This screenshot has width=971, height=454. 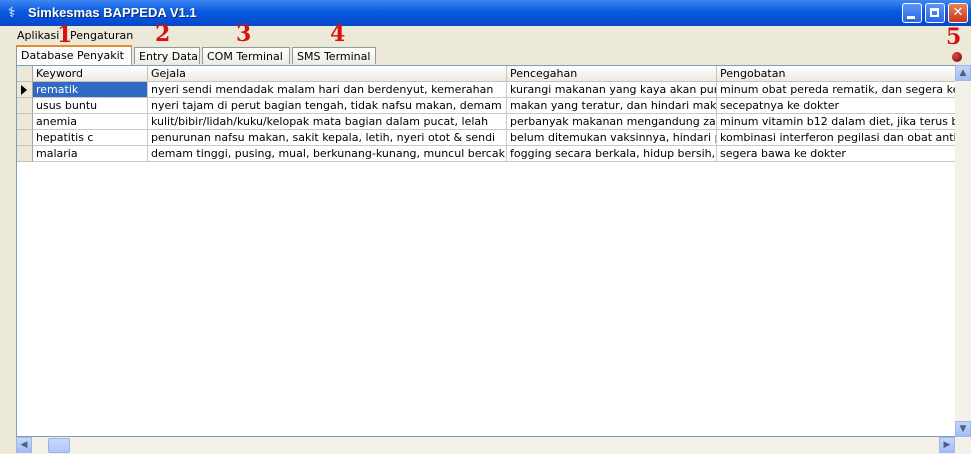 What do you see at coordinates (963, 251) in the screenshot?
I see `vertical-scrollbar: ▲ ▼` at bounding box center [963, 251].